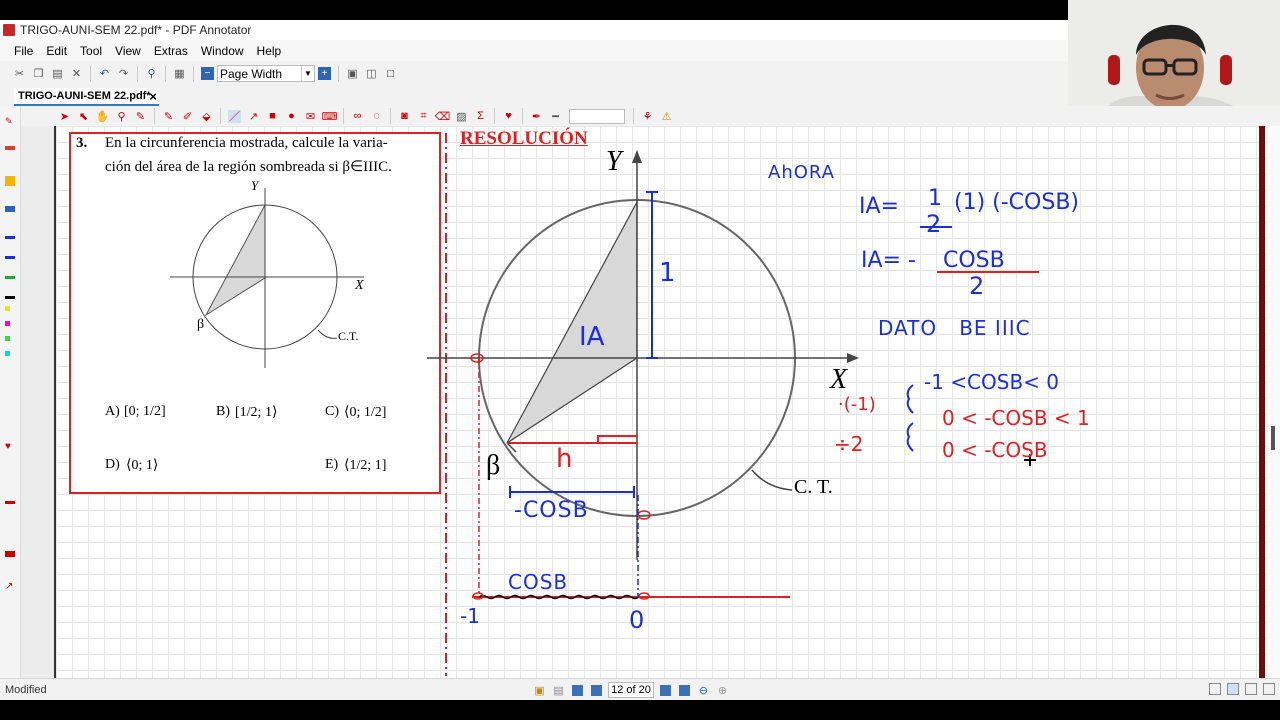 The width and height of the screenshot is (1280, 720). I want to click on pen-color-icon: ✒, so click(536, 116).